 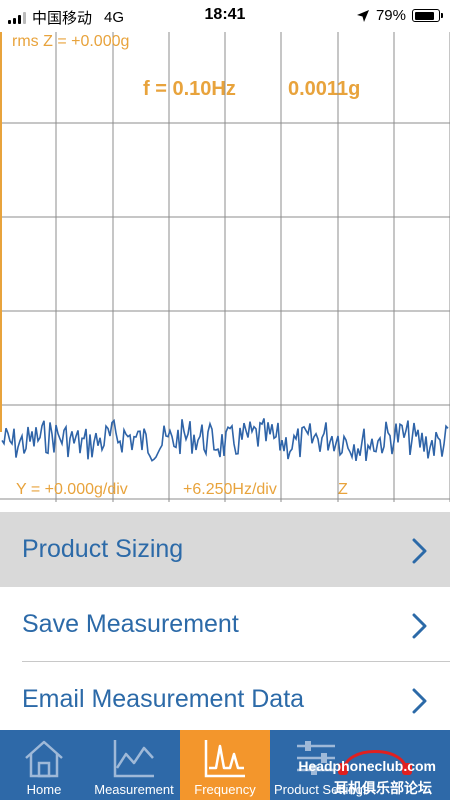 I want to click on line-chart-icon, so click(x=133, y=759).